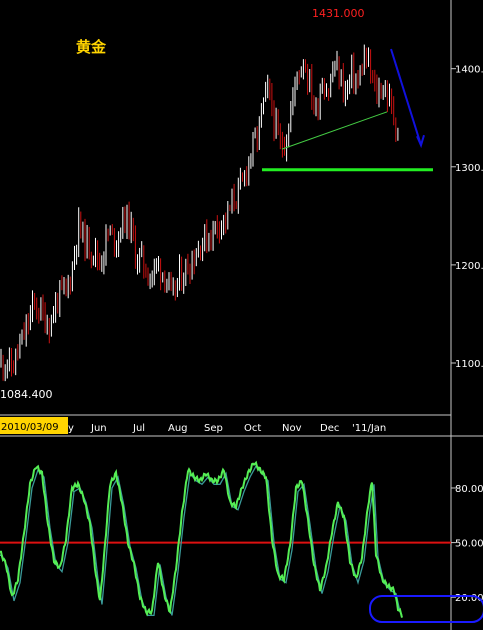  Describe the element at coordinates (469, 168) in the screenshot. I see `price-tick-label: 1300.` at that location.